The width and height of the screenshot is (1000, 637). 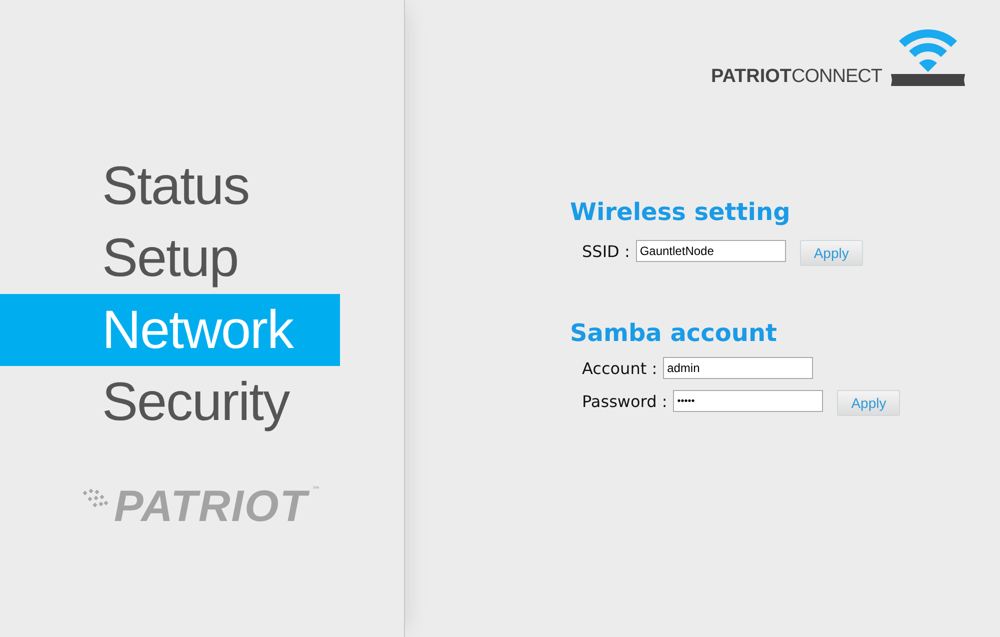 What do you see at coordinates (674, 333) in the screenshot?
I see `section-title: Samba account` at bounding box center [674, 333].